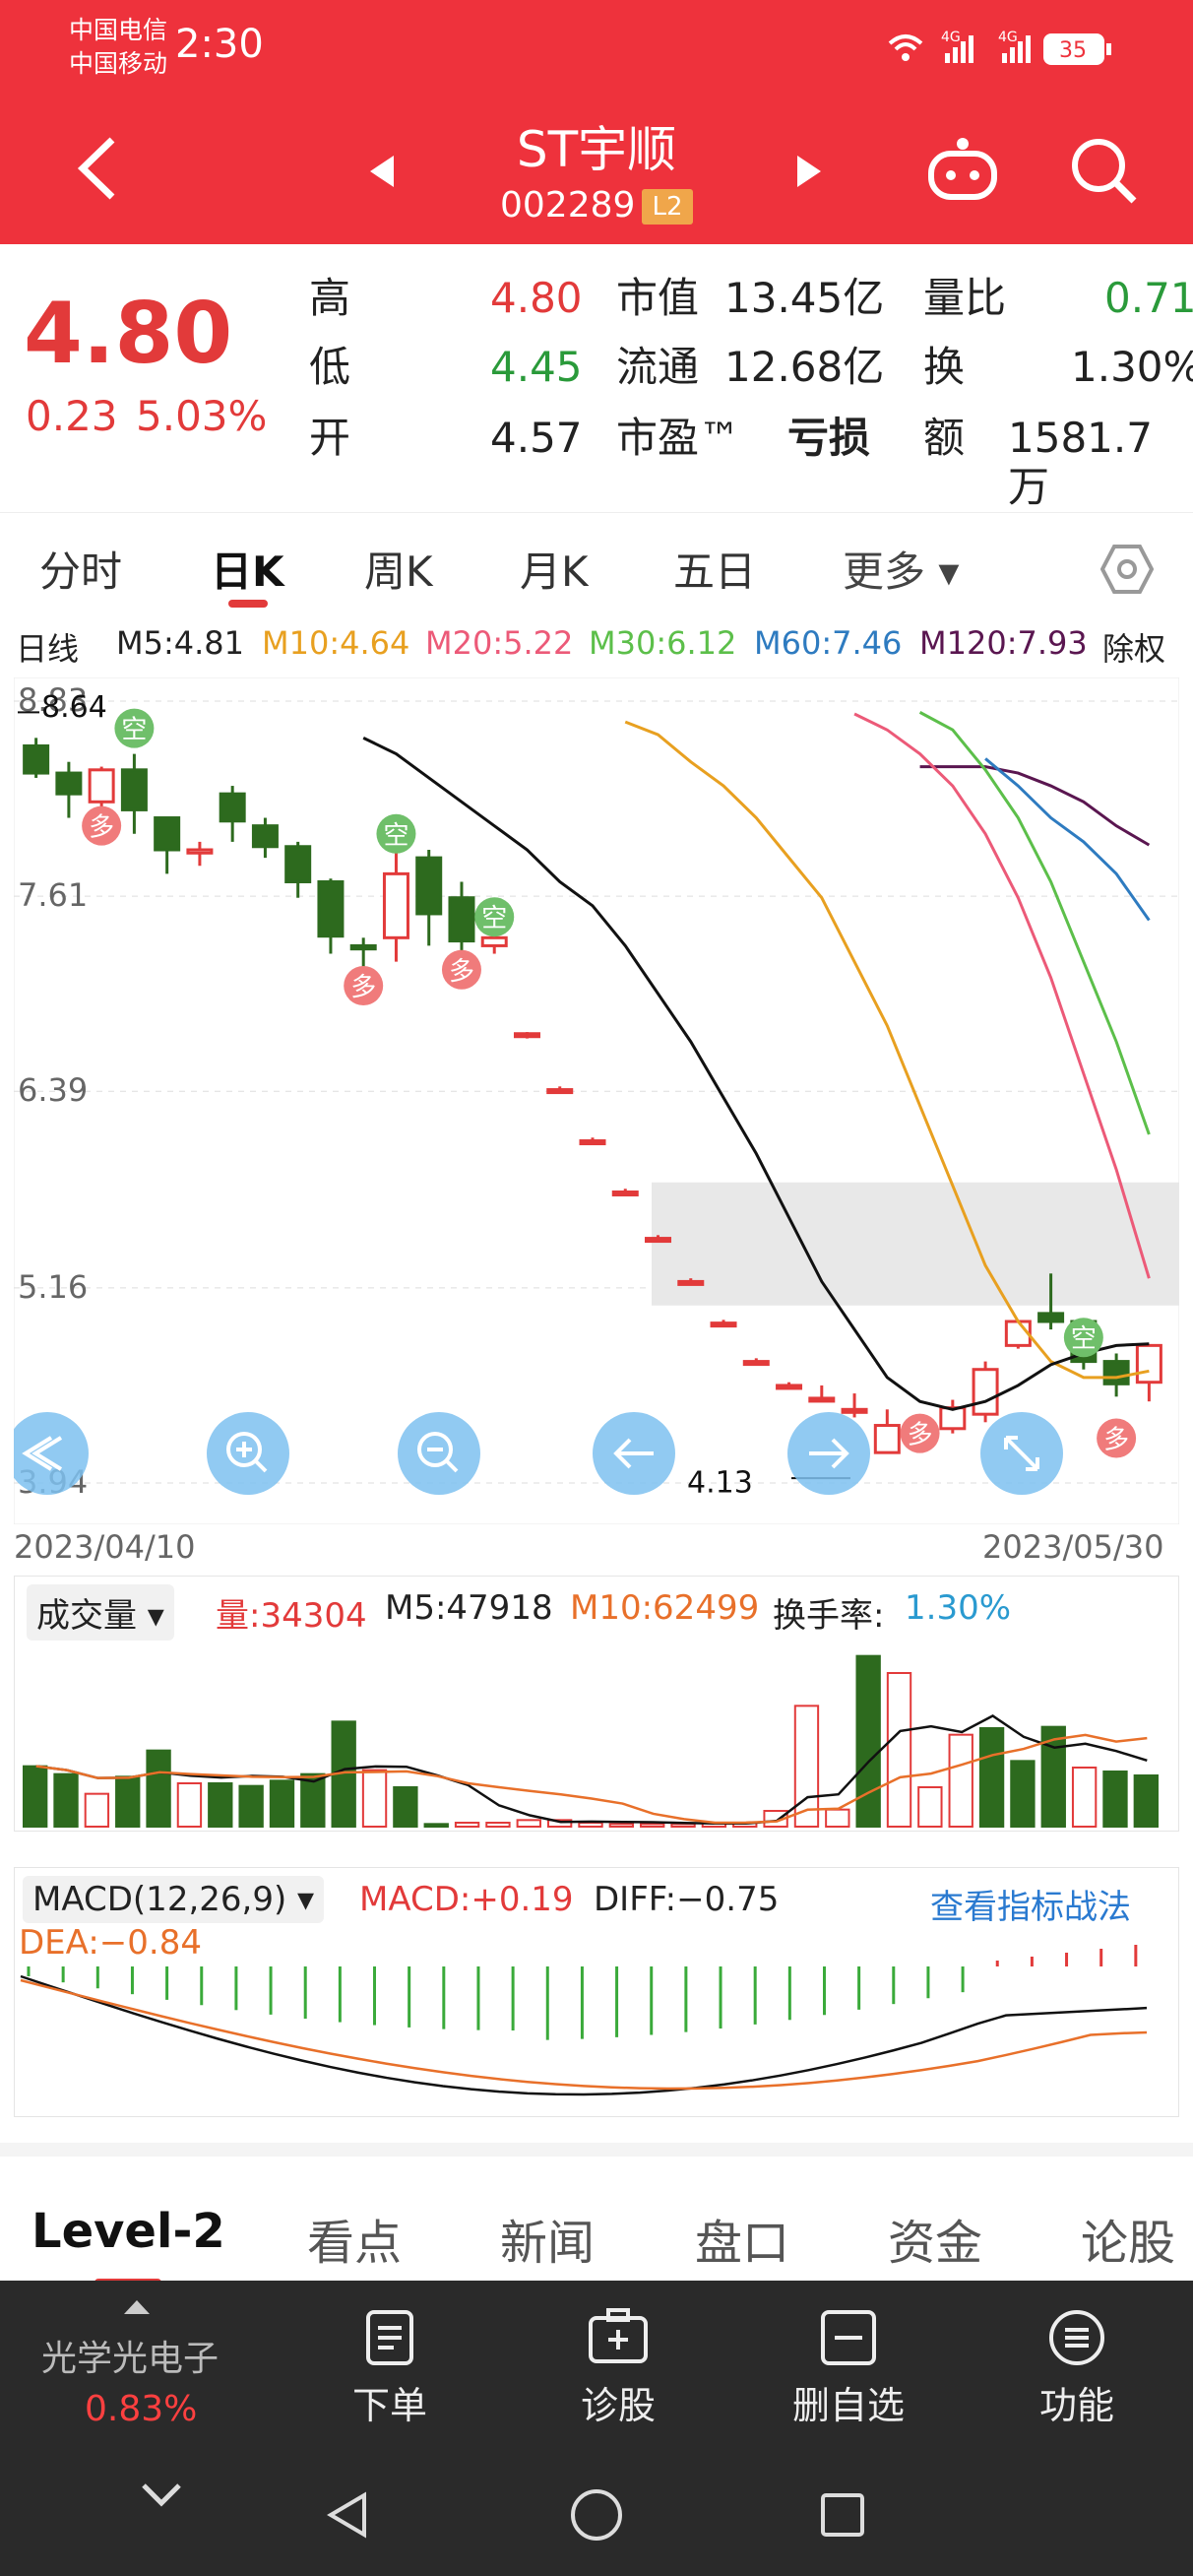 The height and width of the screenshot is (2576, 1193). Describe the element at coordinates (1128, 2238) in the screenshot. I see `tab-forum: 论股` at that location.